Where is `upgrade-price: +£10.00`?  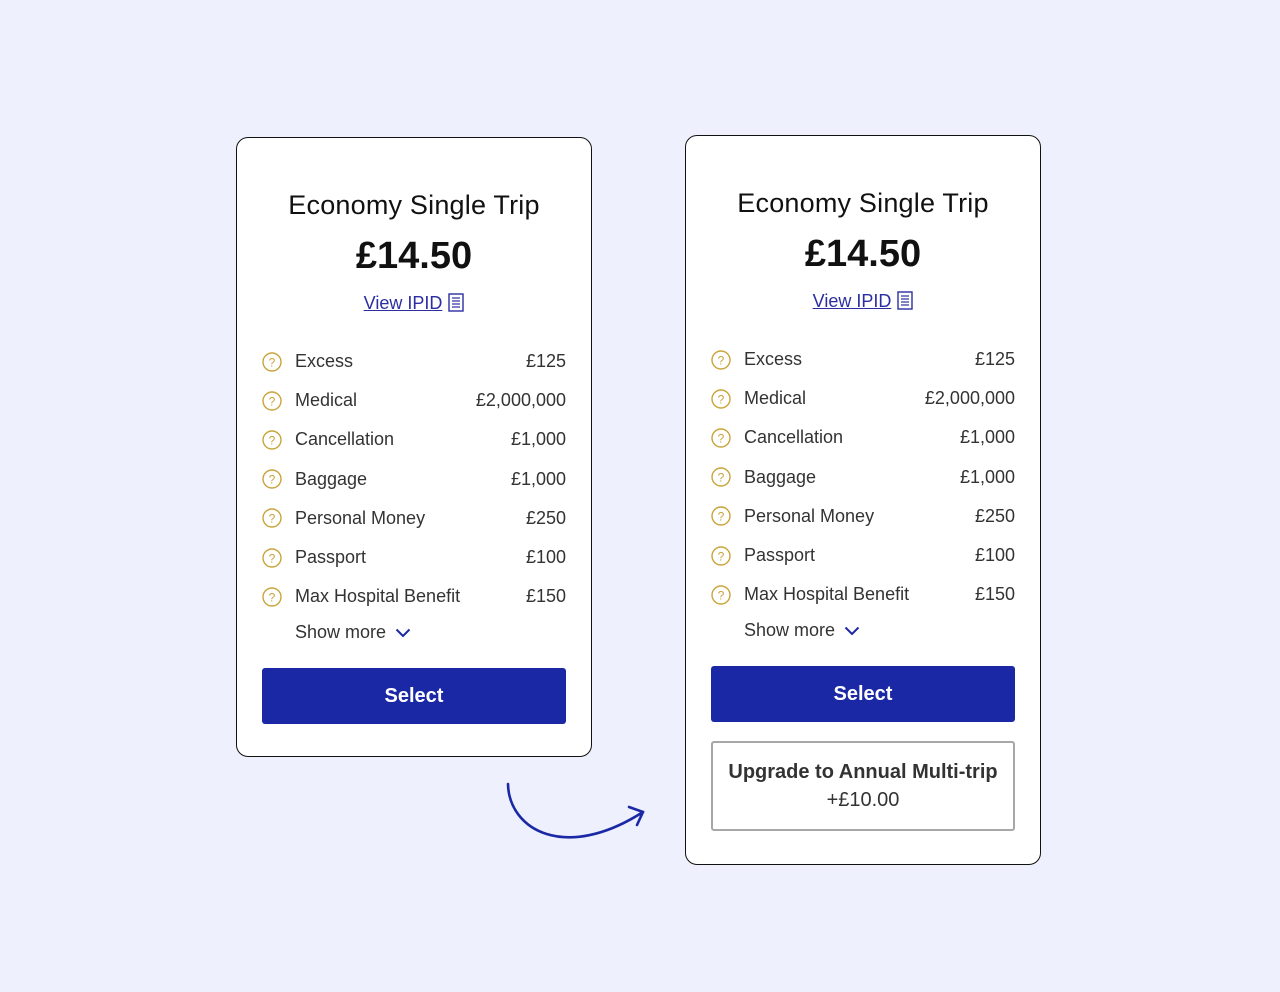
upgrade-price: +£10.00 is located at coordinates (863, 800).